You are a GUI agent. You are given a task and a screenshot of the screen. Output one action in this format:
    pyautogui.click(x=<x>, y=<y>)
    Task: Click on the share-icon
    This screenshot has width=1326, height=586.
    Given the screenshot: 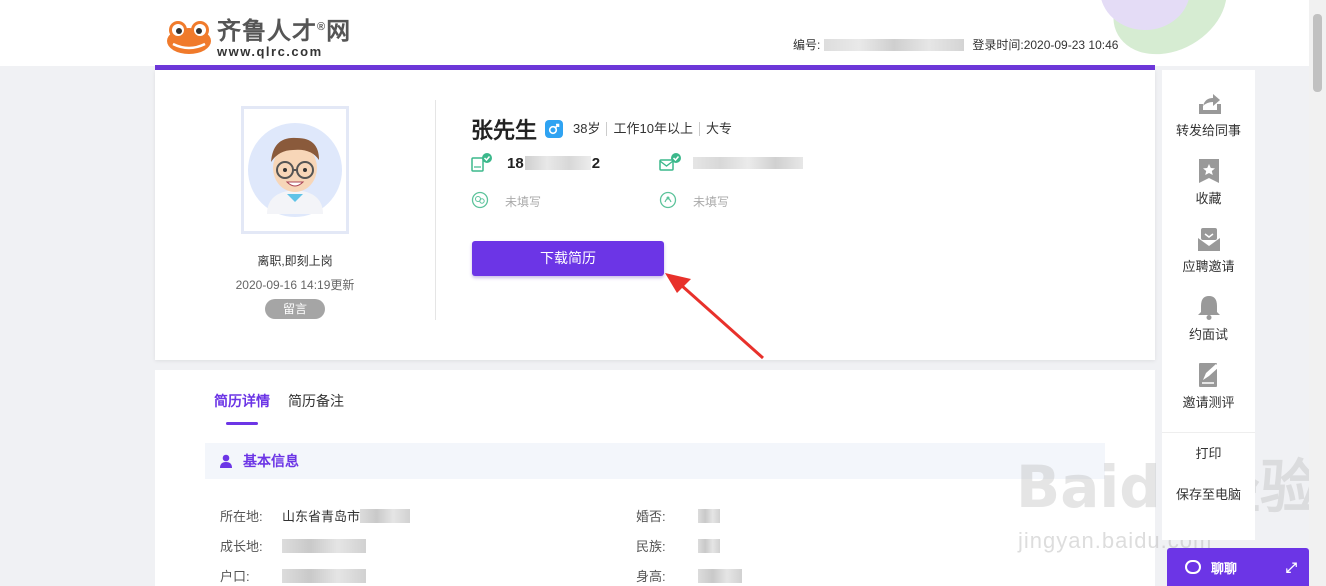 What is the action you would take?
    pyautogui.click(x=1209, y=103)
    